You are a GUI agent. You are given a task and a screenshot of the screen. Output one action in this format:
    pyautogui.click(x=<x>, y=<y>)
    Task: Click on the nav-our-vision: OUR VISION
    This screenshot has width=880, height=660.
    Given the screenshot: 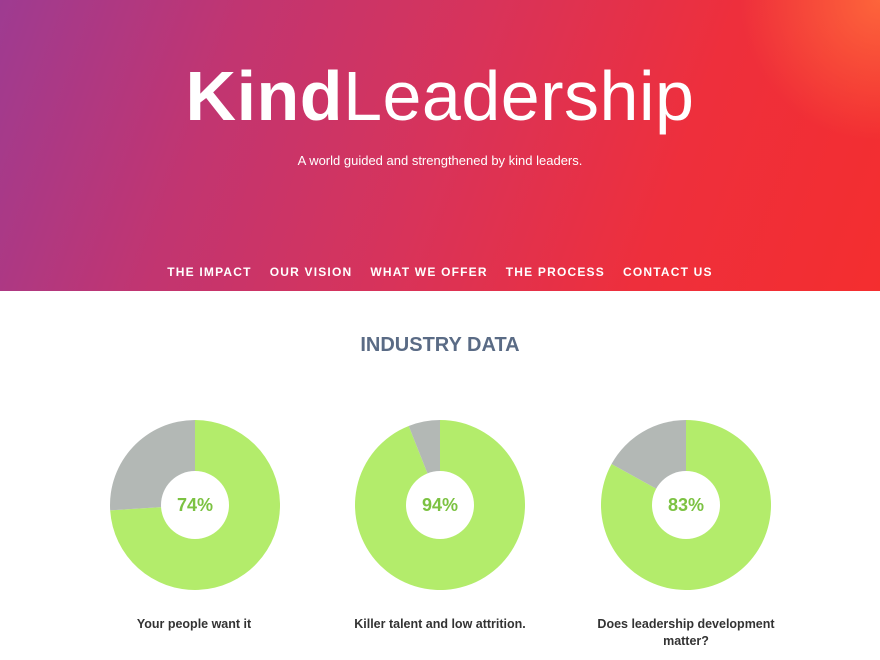 What is the action you would take?
    pyautogui.click(x=311, y=273)
    